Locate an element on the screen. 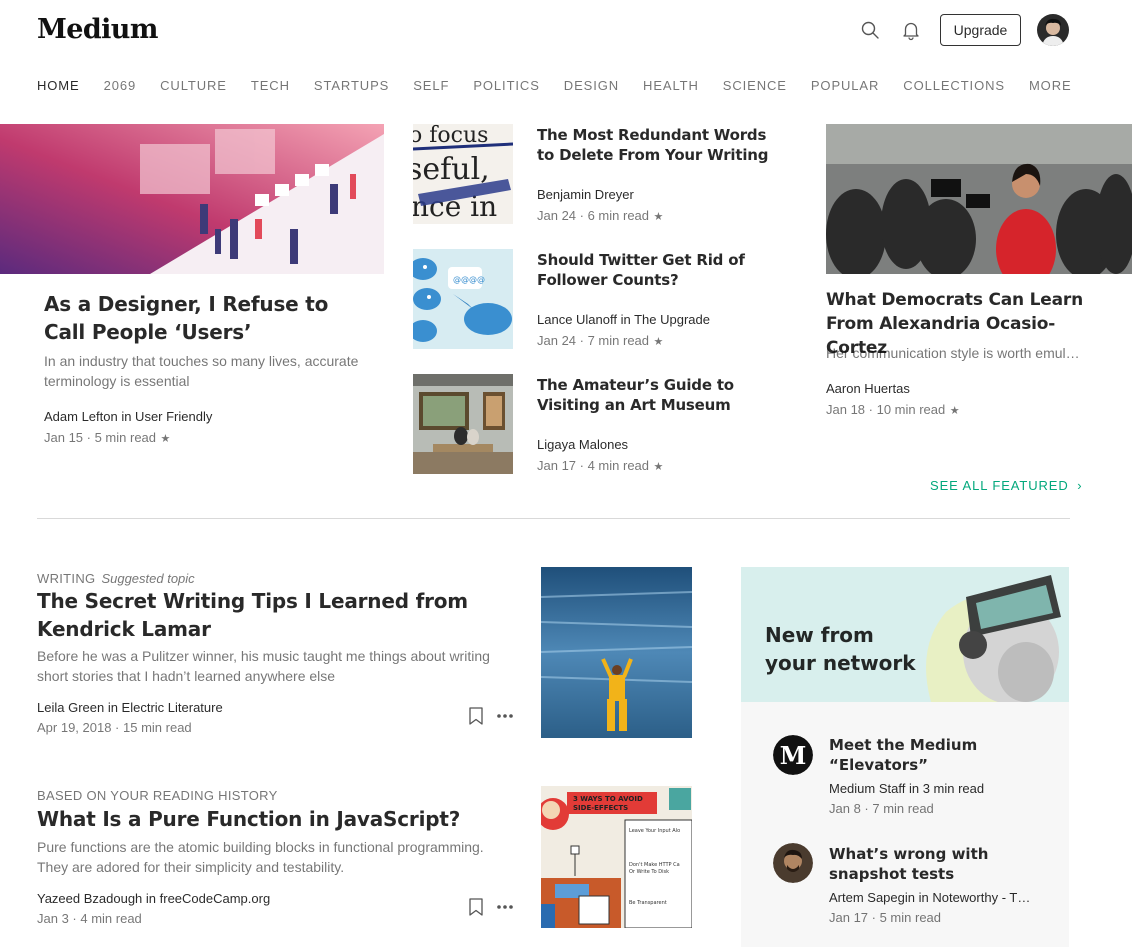  nav-culture: CULTURE is located at coordinates (193, 88).